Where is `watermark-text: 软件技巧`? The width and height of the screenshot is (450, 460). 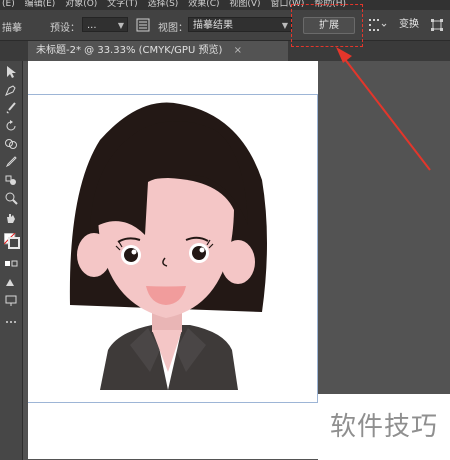 watermark-text: 软件技巧 is located at coordinates (384, 427).